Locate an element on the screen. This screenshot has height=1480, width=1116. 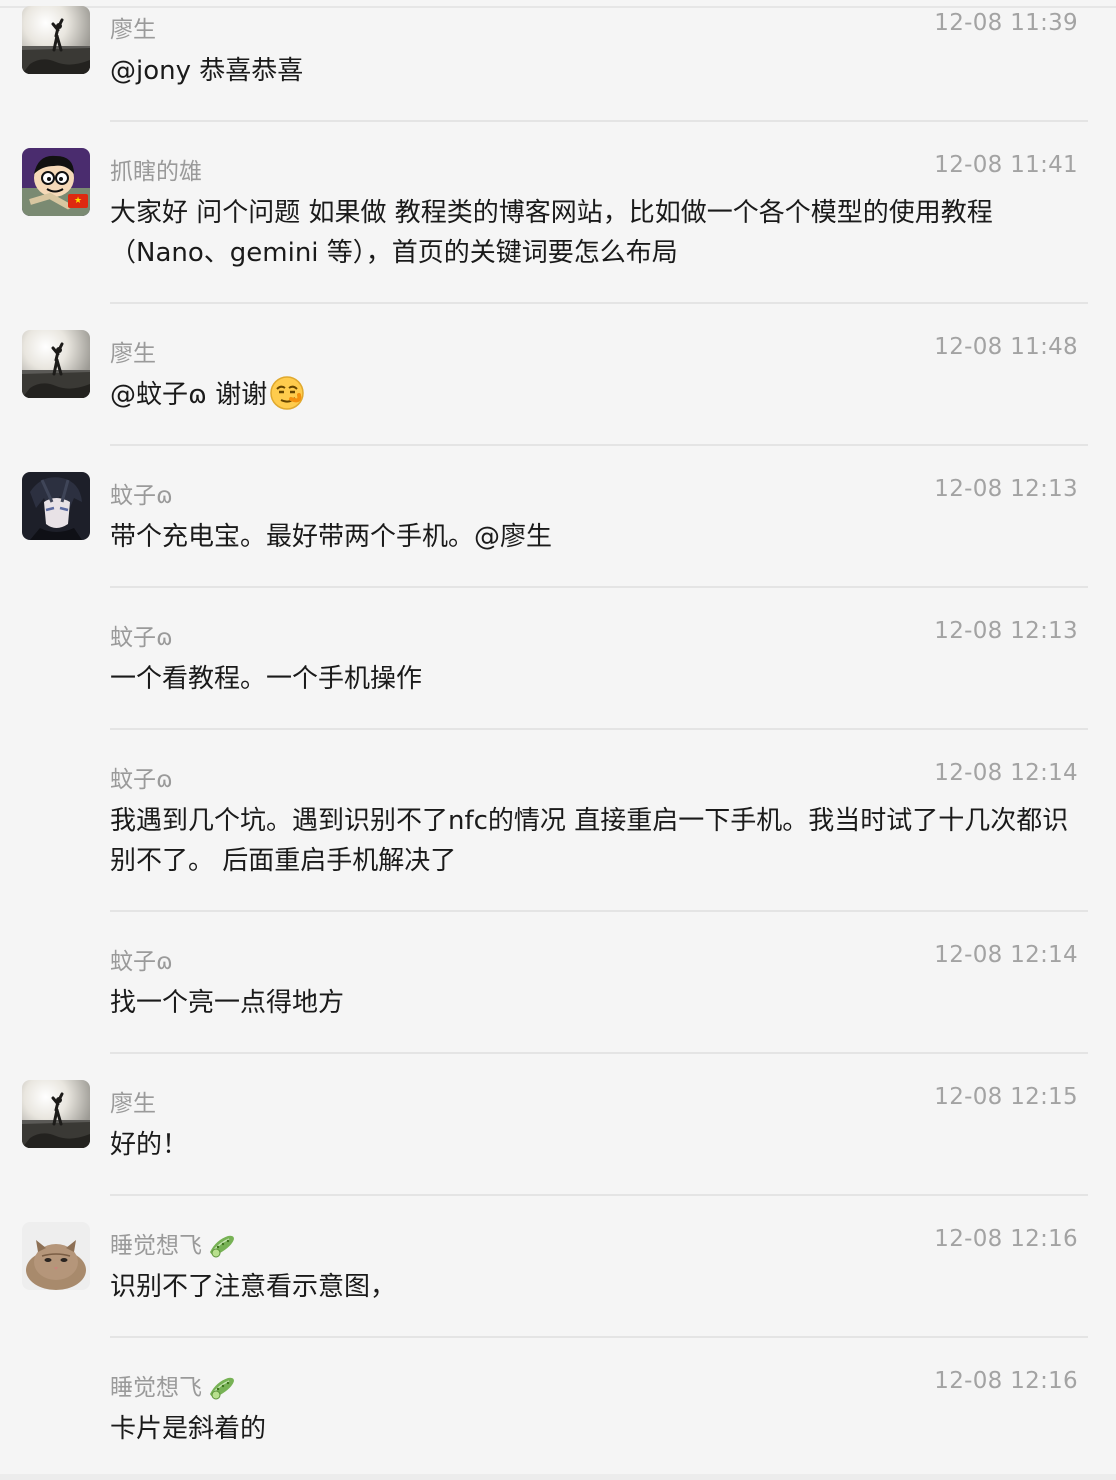
message-text-content: 识别不了注意看示意图， is located at coordinates (253, 1287).